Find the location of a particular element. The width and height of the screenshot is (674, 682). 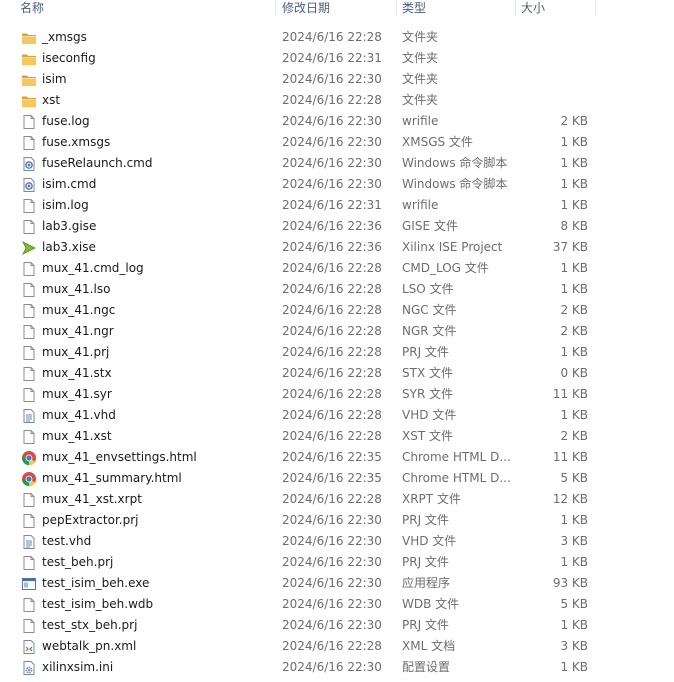

column-size-header: 大小 is located at coordinates (556, 8).